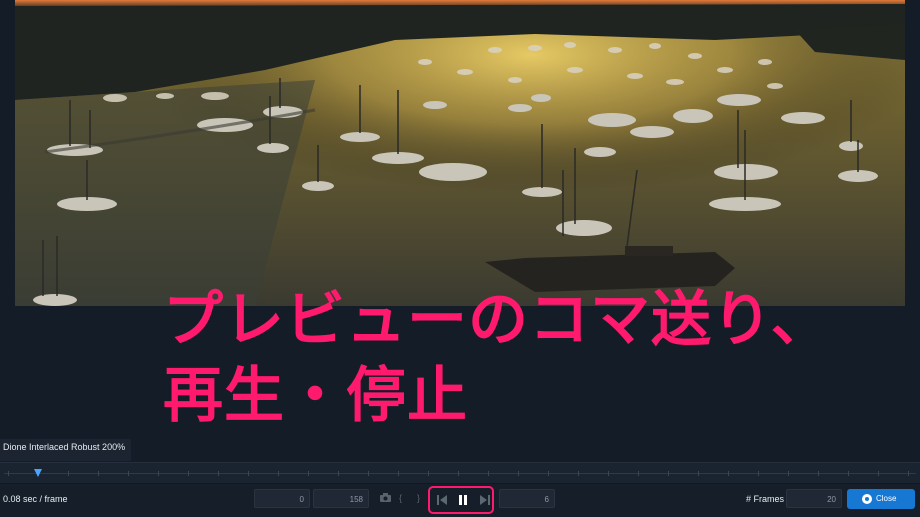 The image size is (920, 517). What do you see at coordinates (497, 320) in the screenshot?
I see `caption-line-1: プレビューのコマ送り、` at bounding box center [497, 320].